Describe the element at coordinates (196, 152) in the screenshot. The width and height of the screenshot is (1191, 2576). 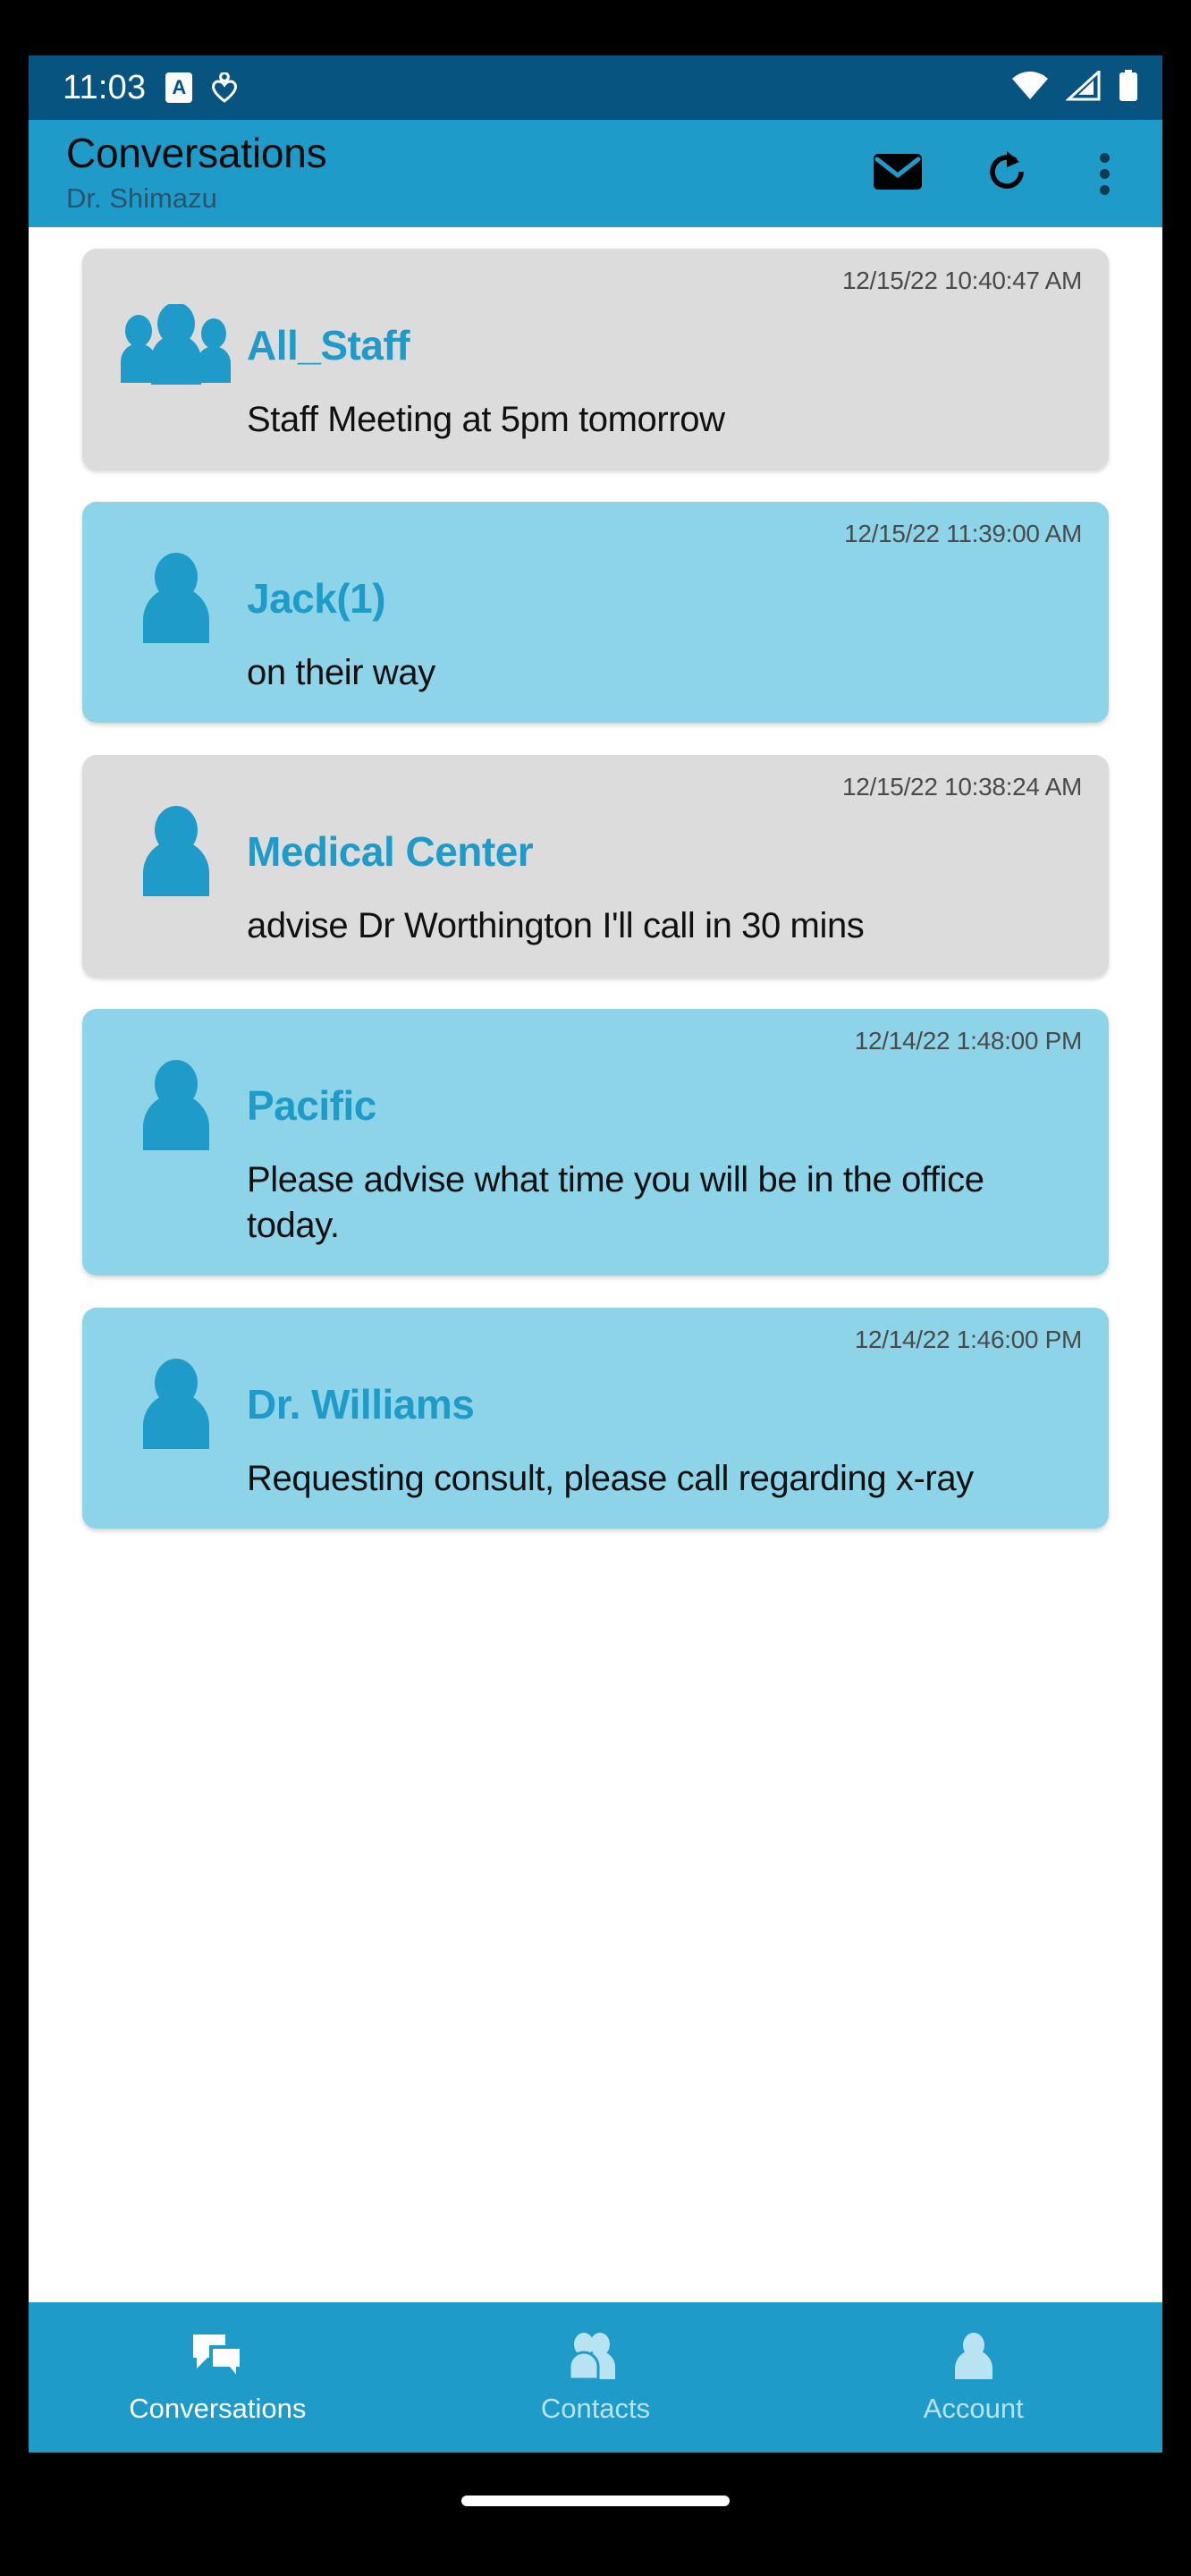
I see `page-title: Conversations` at that location.